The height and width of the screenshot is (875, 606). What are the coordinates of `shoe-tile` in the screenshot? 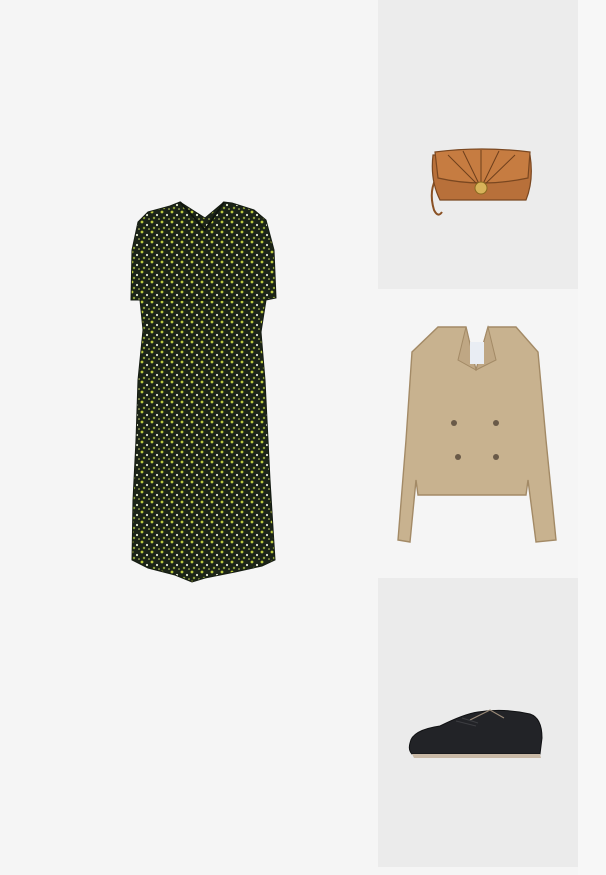 It's located at (478, 722).